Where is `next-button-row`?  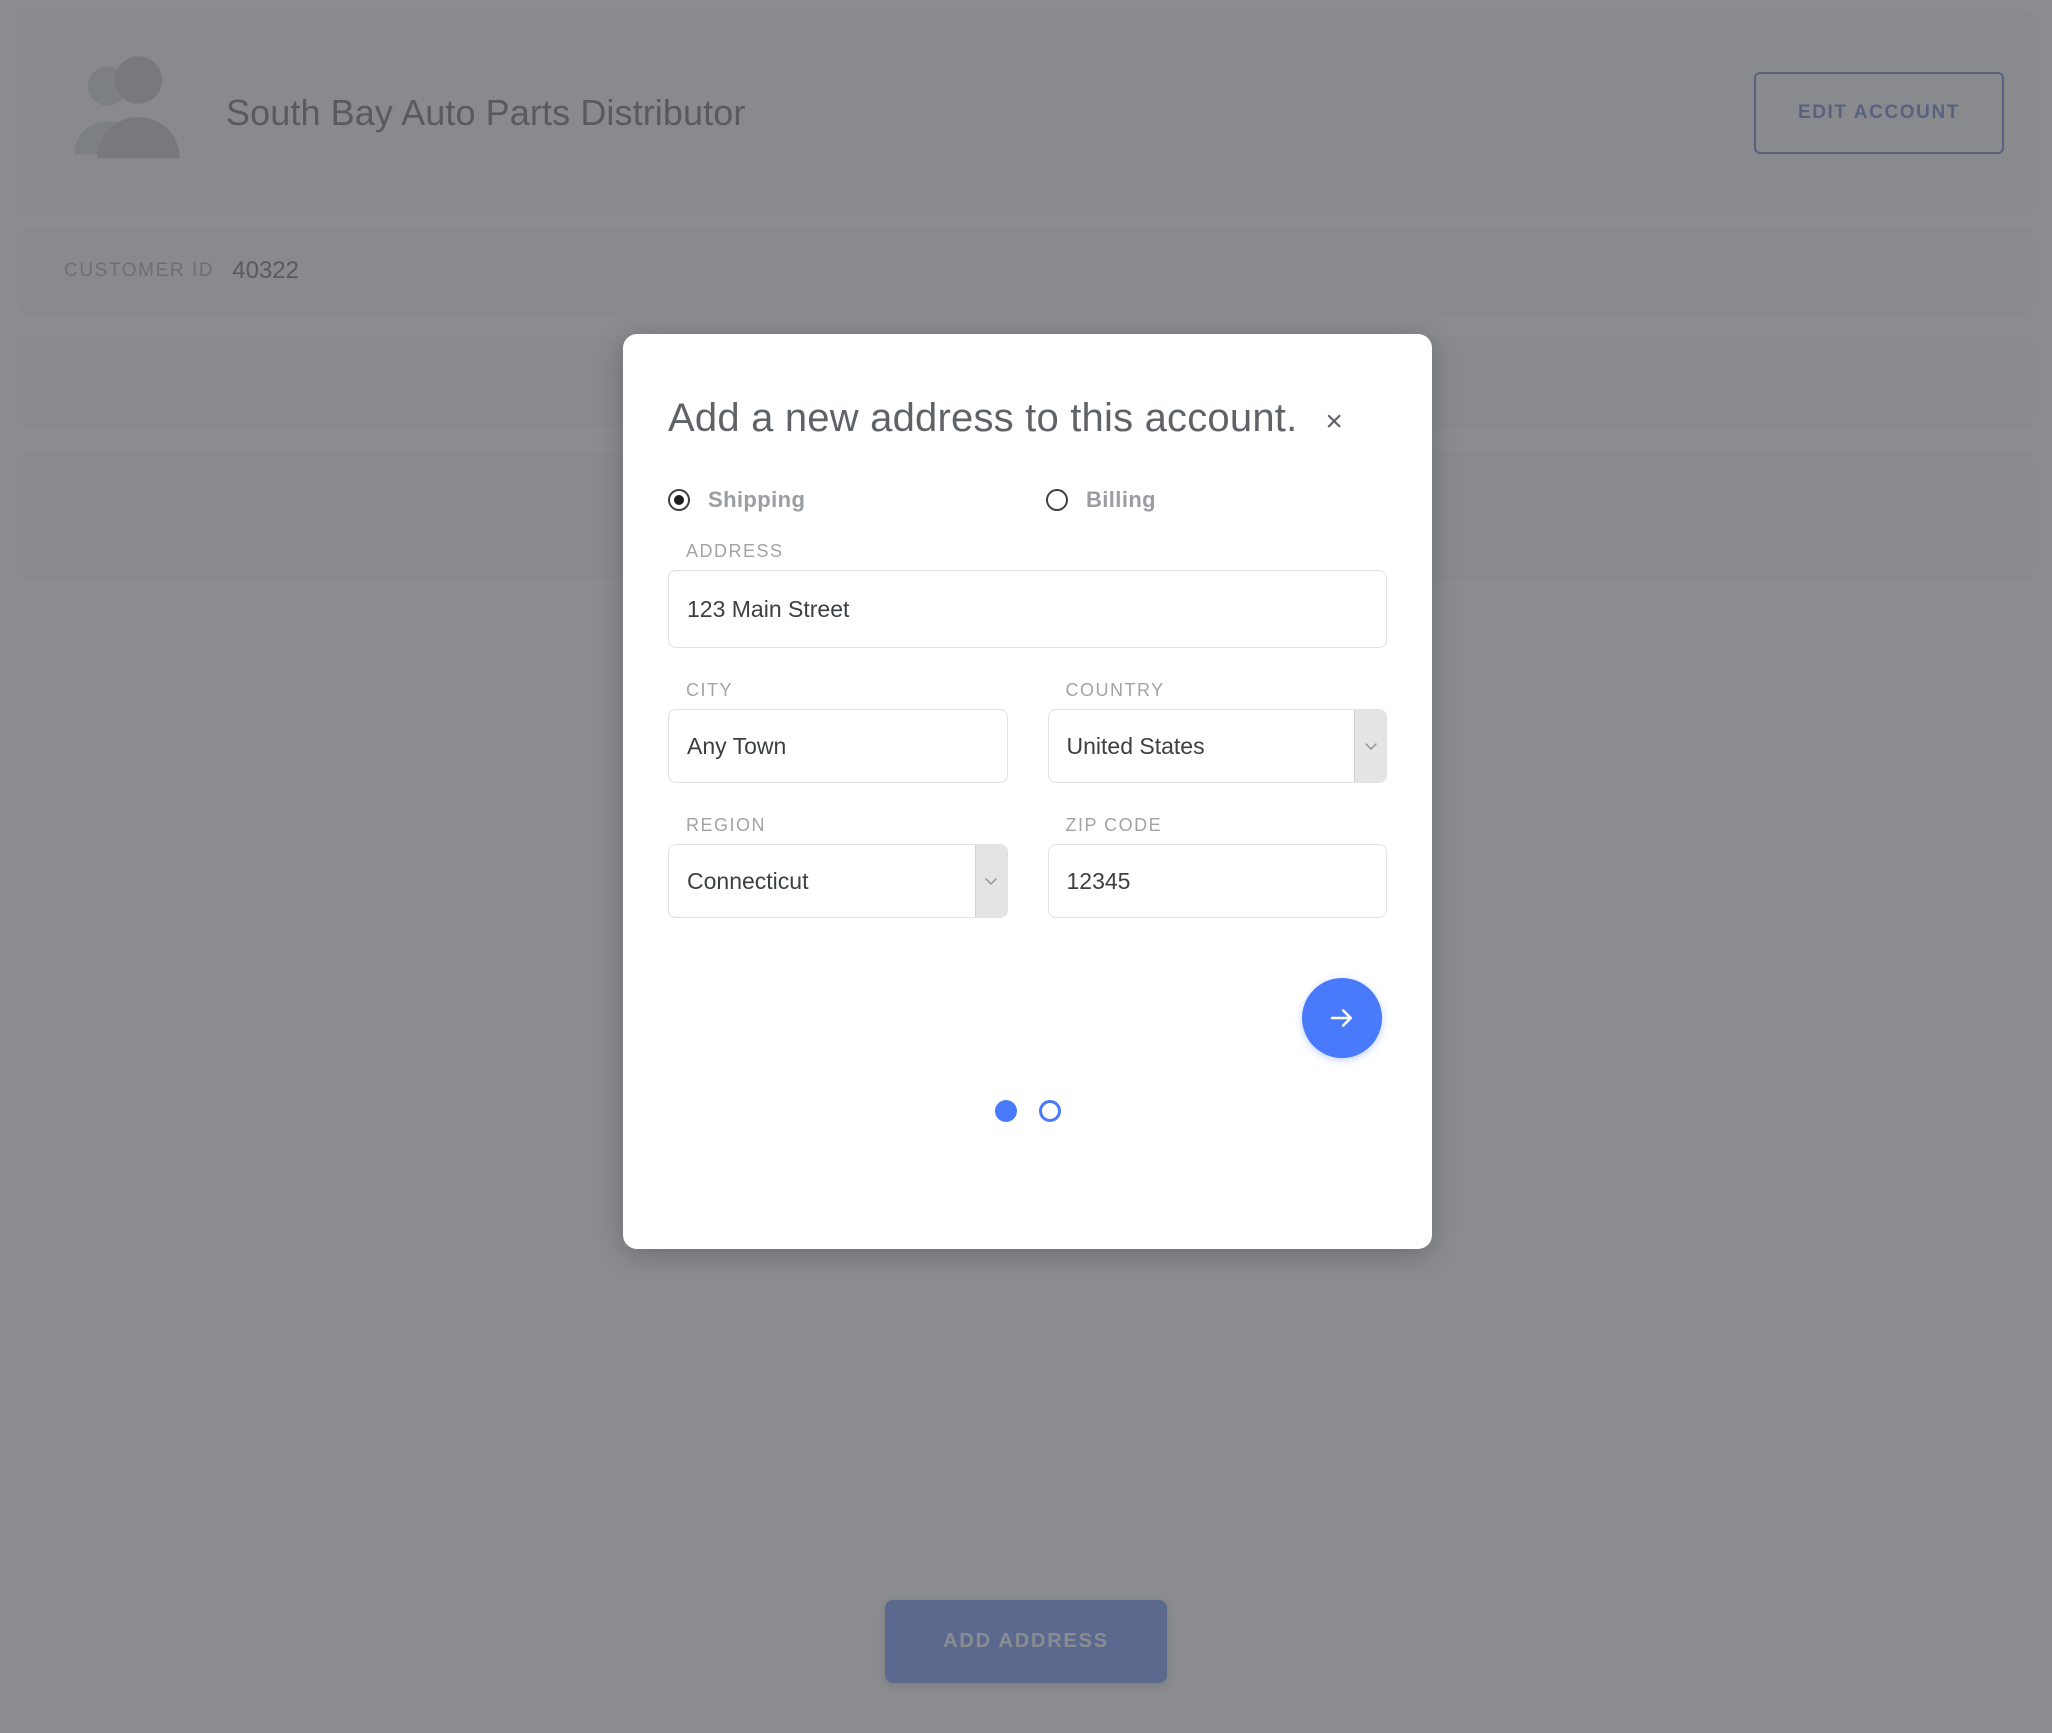 next-button-row is located at coordinates (1027, 988).